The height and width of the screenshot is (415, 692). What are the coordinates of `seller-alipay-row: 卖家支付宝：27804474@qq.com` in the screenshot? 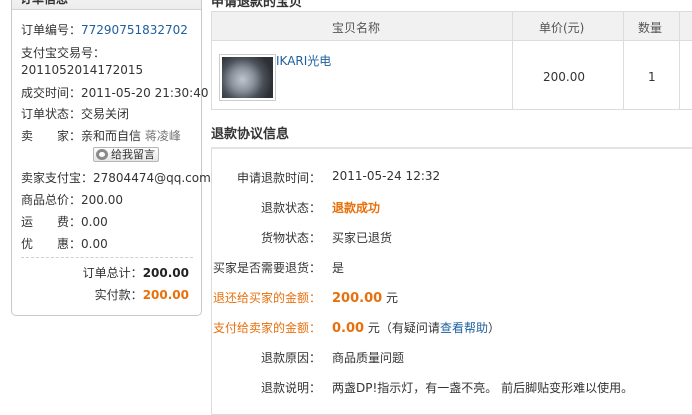 It's located at (116, 177).